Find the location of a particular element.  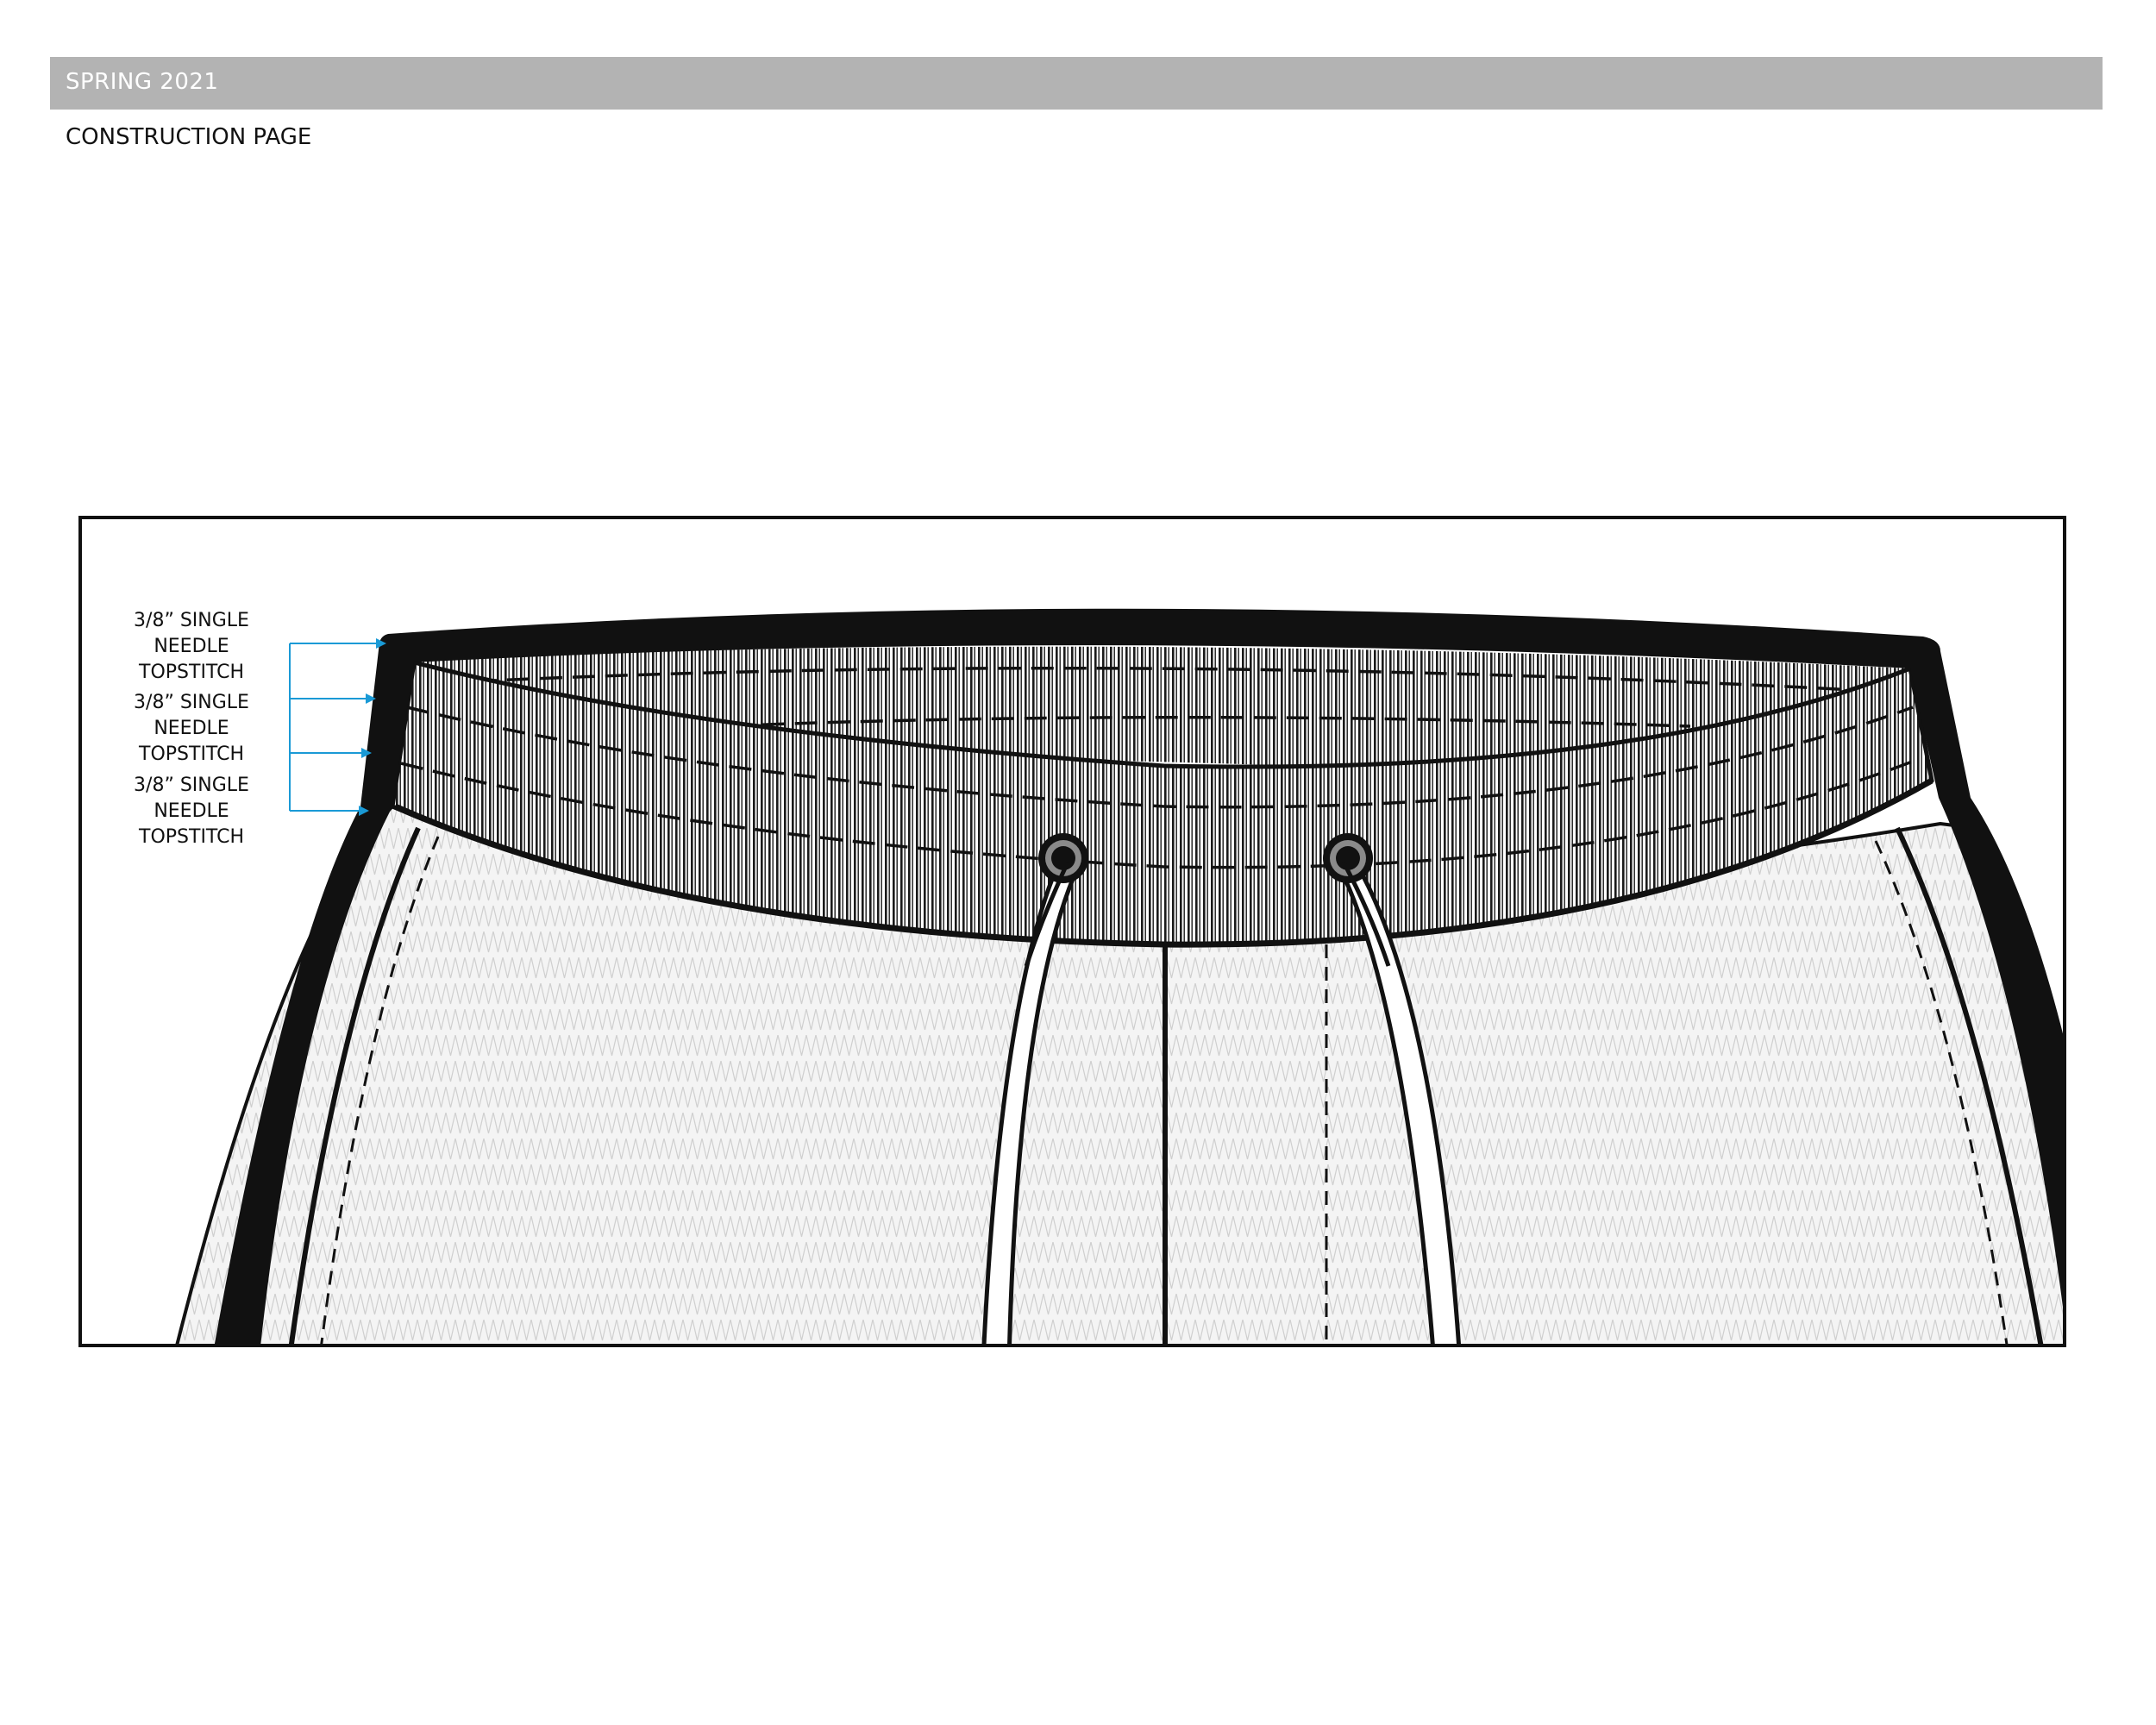

callout-topstitch-3: 3/8” SINGLE NEEDLE TOPSTITCH is located at coordinates (191, 812).